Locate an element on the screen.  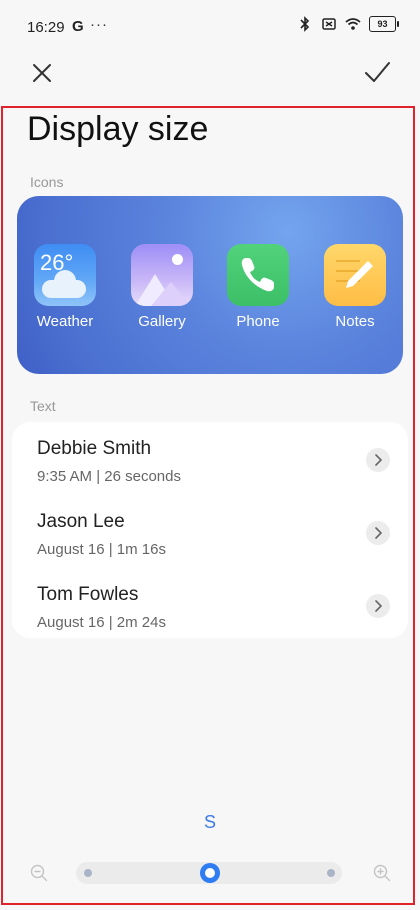
slider-thumb is located at coordinates (210, 873).